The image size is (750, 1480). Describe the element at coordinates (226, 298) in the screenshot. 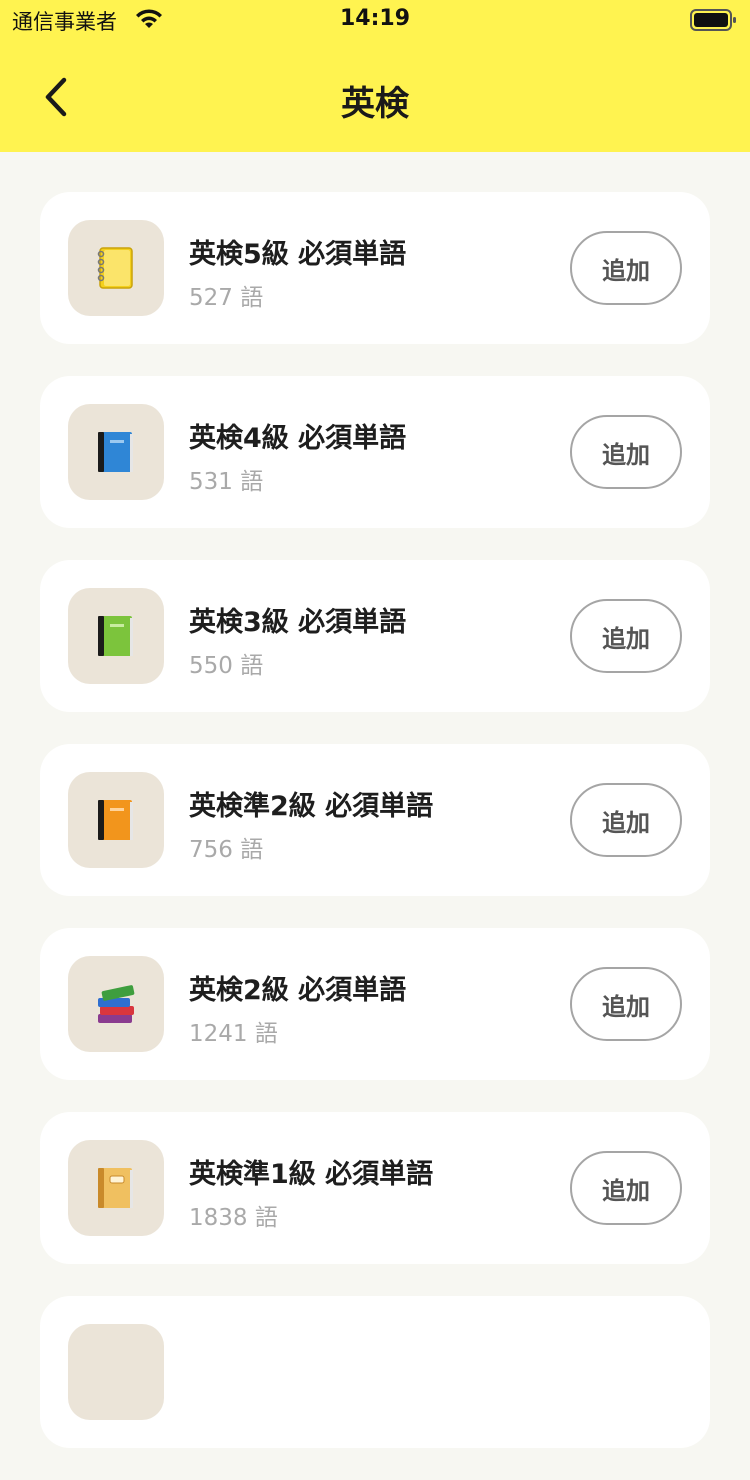

I see `deck-word-count: 527 語` at that location.